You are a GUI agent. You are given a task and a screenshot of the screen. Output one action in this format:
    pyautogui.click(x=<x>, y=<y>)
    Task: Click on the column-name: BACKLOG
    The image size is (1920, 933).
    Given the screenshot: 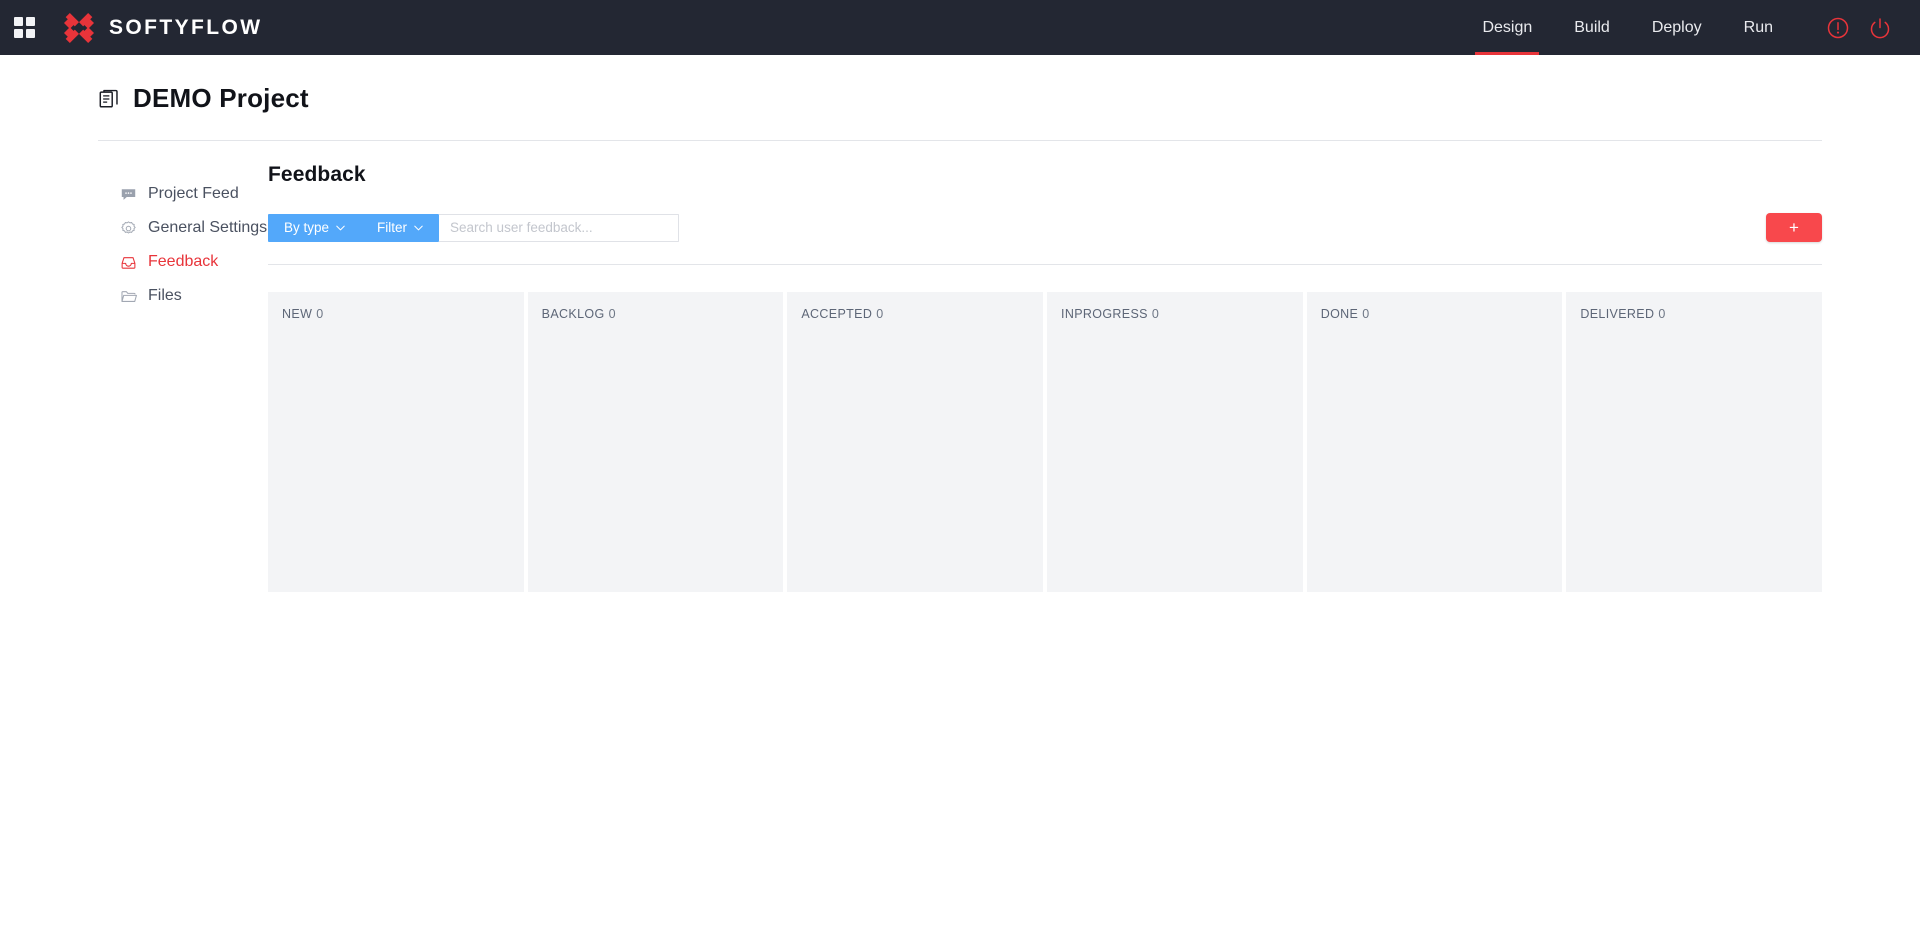 What is the action you would take?
    pyautogui.click(x=573, y=314)
    